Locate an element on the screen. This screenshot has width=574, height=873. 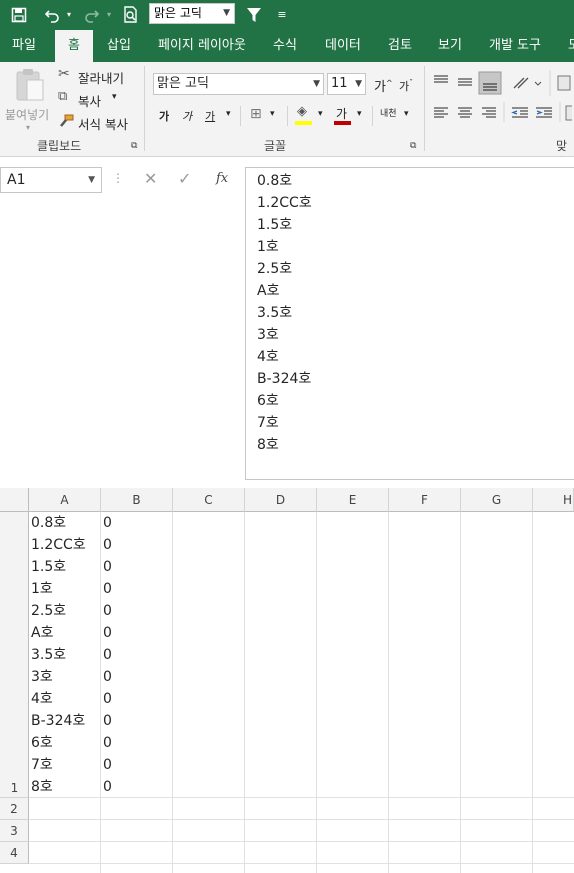
tab-home: 홈 is located at coordinates (74, 46).